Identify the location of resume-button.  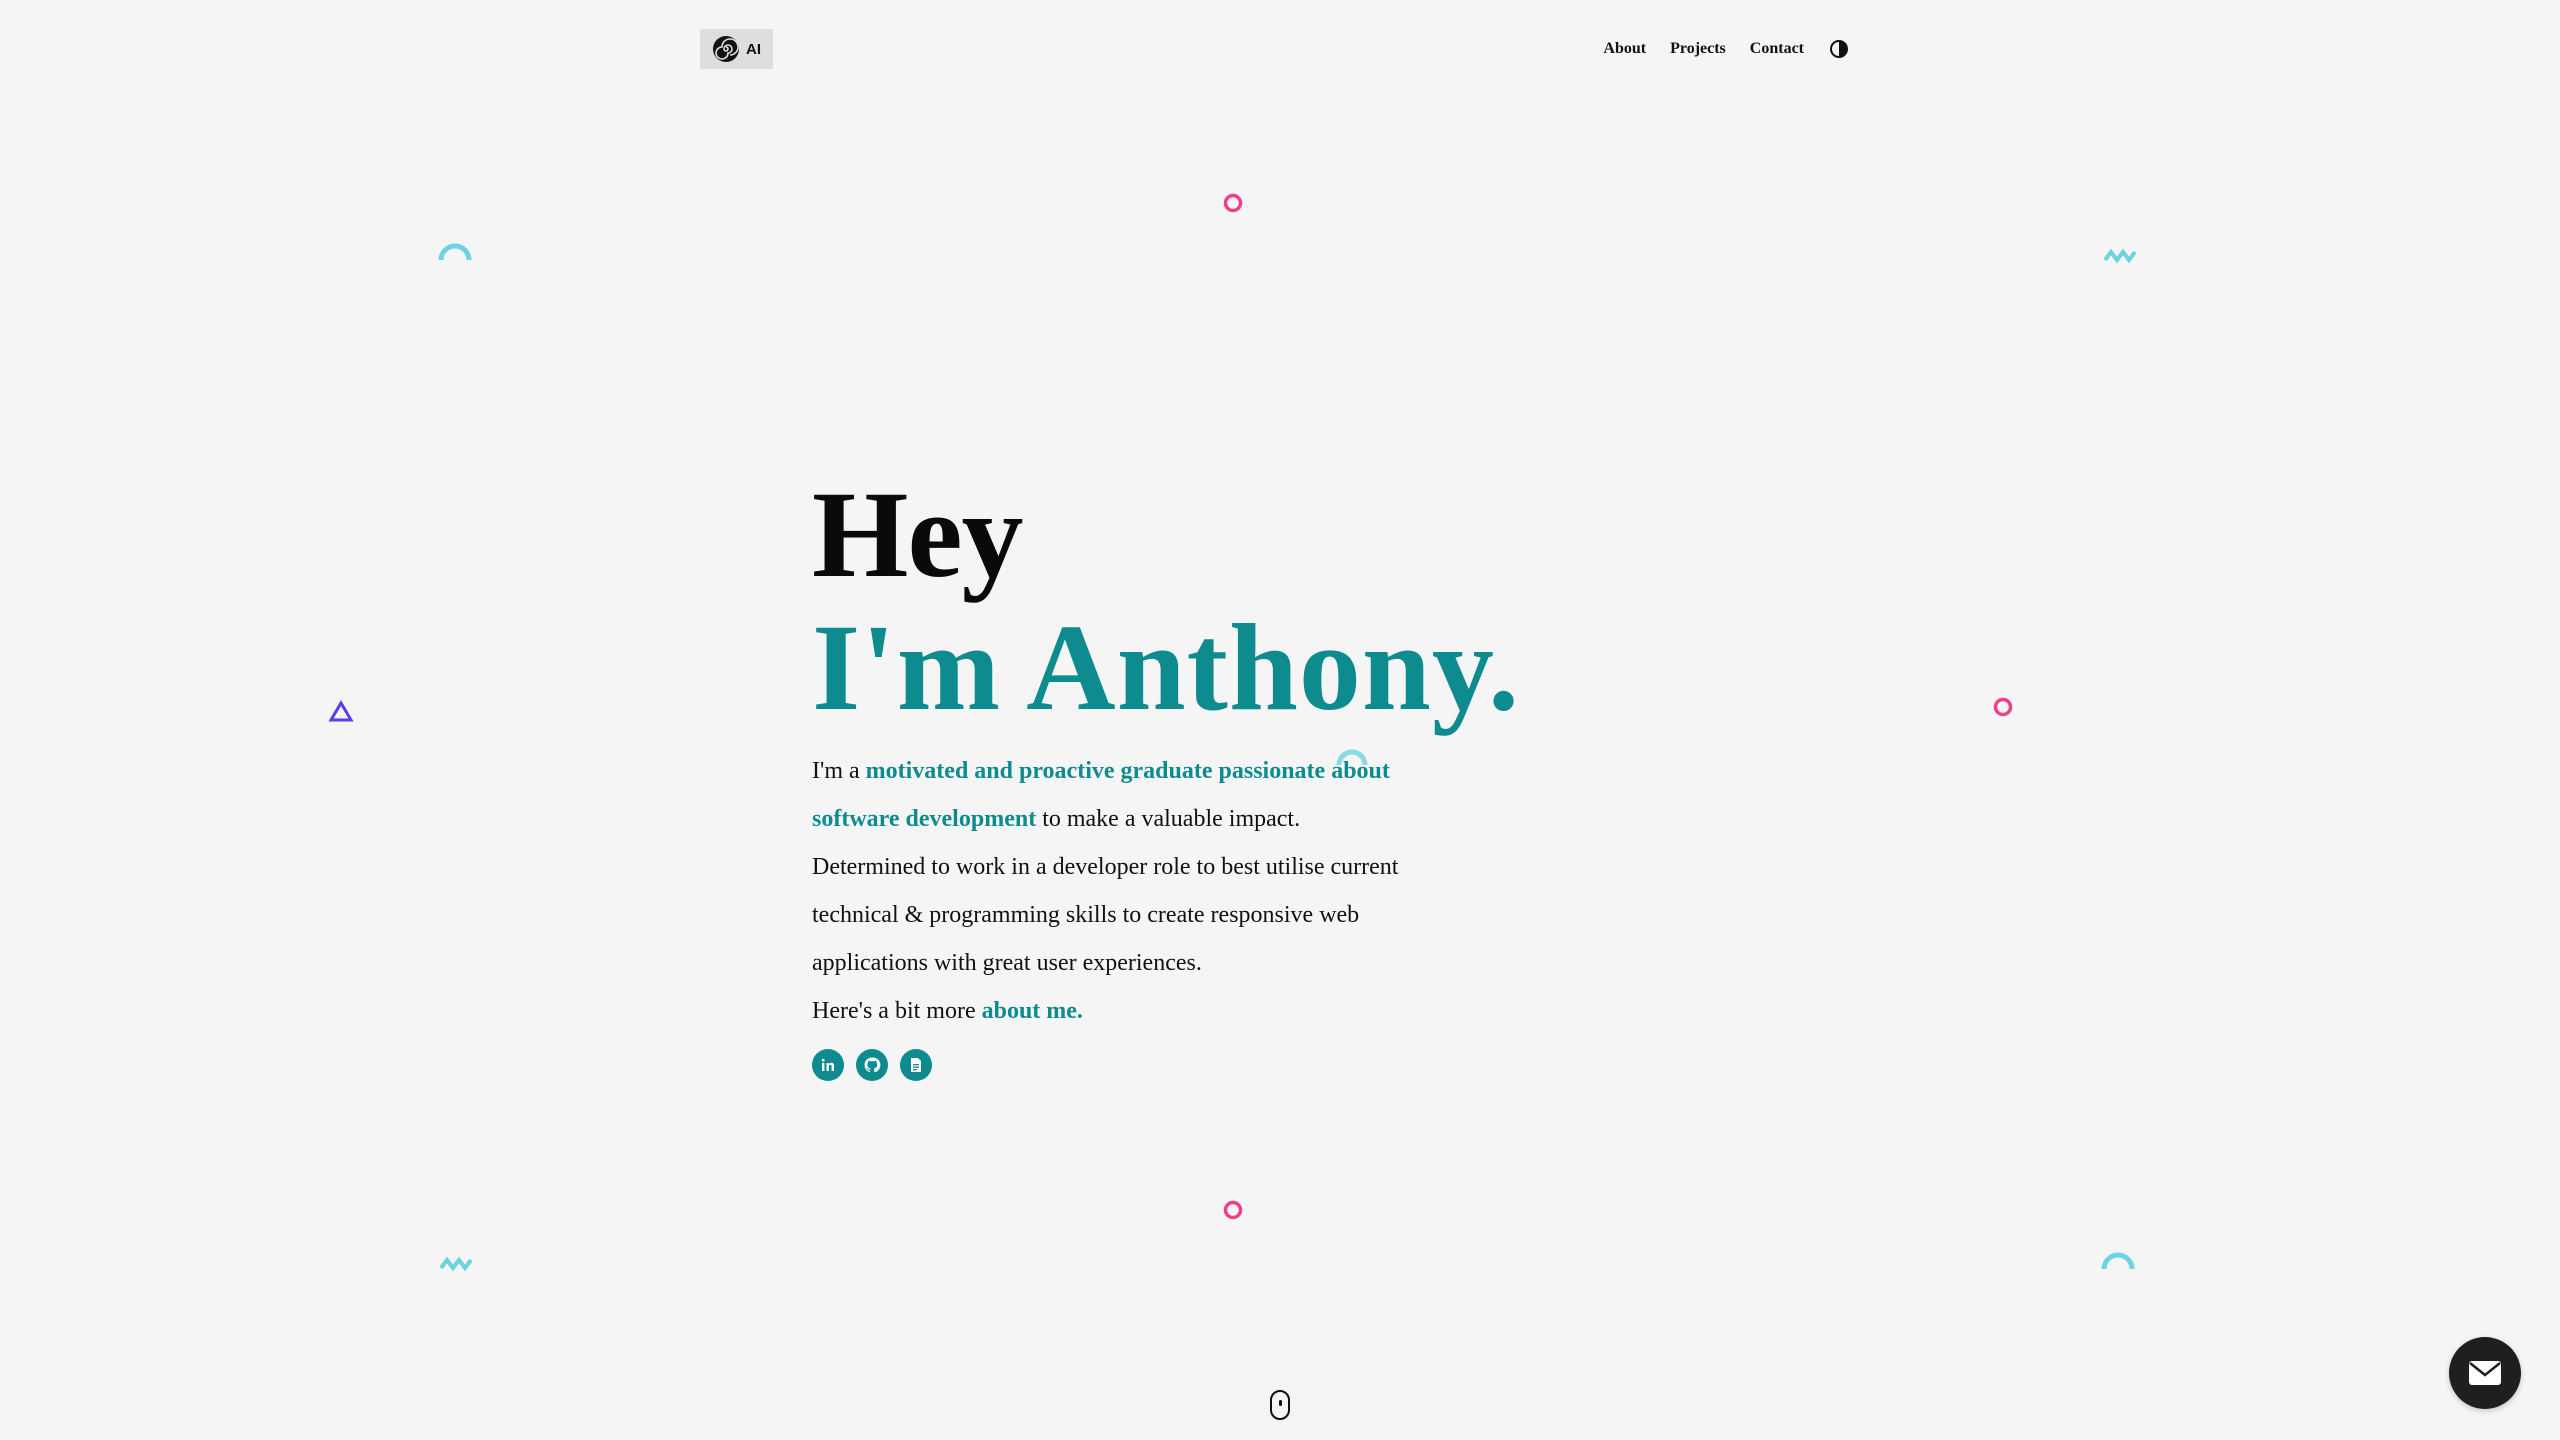
(916, 1065).